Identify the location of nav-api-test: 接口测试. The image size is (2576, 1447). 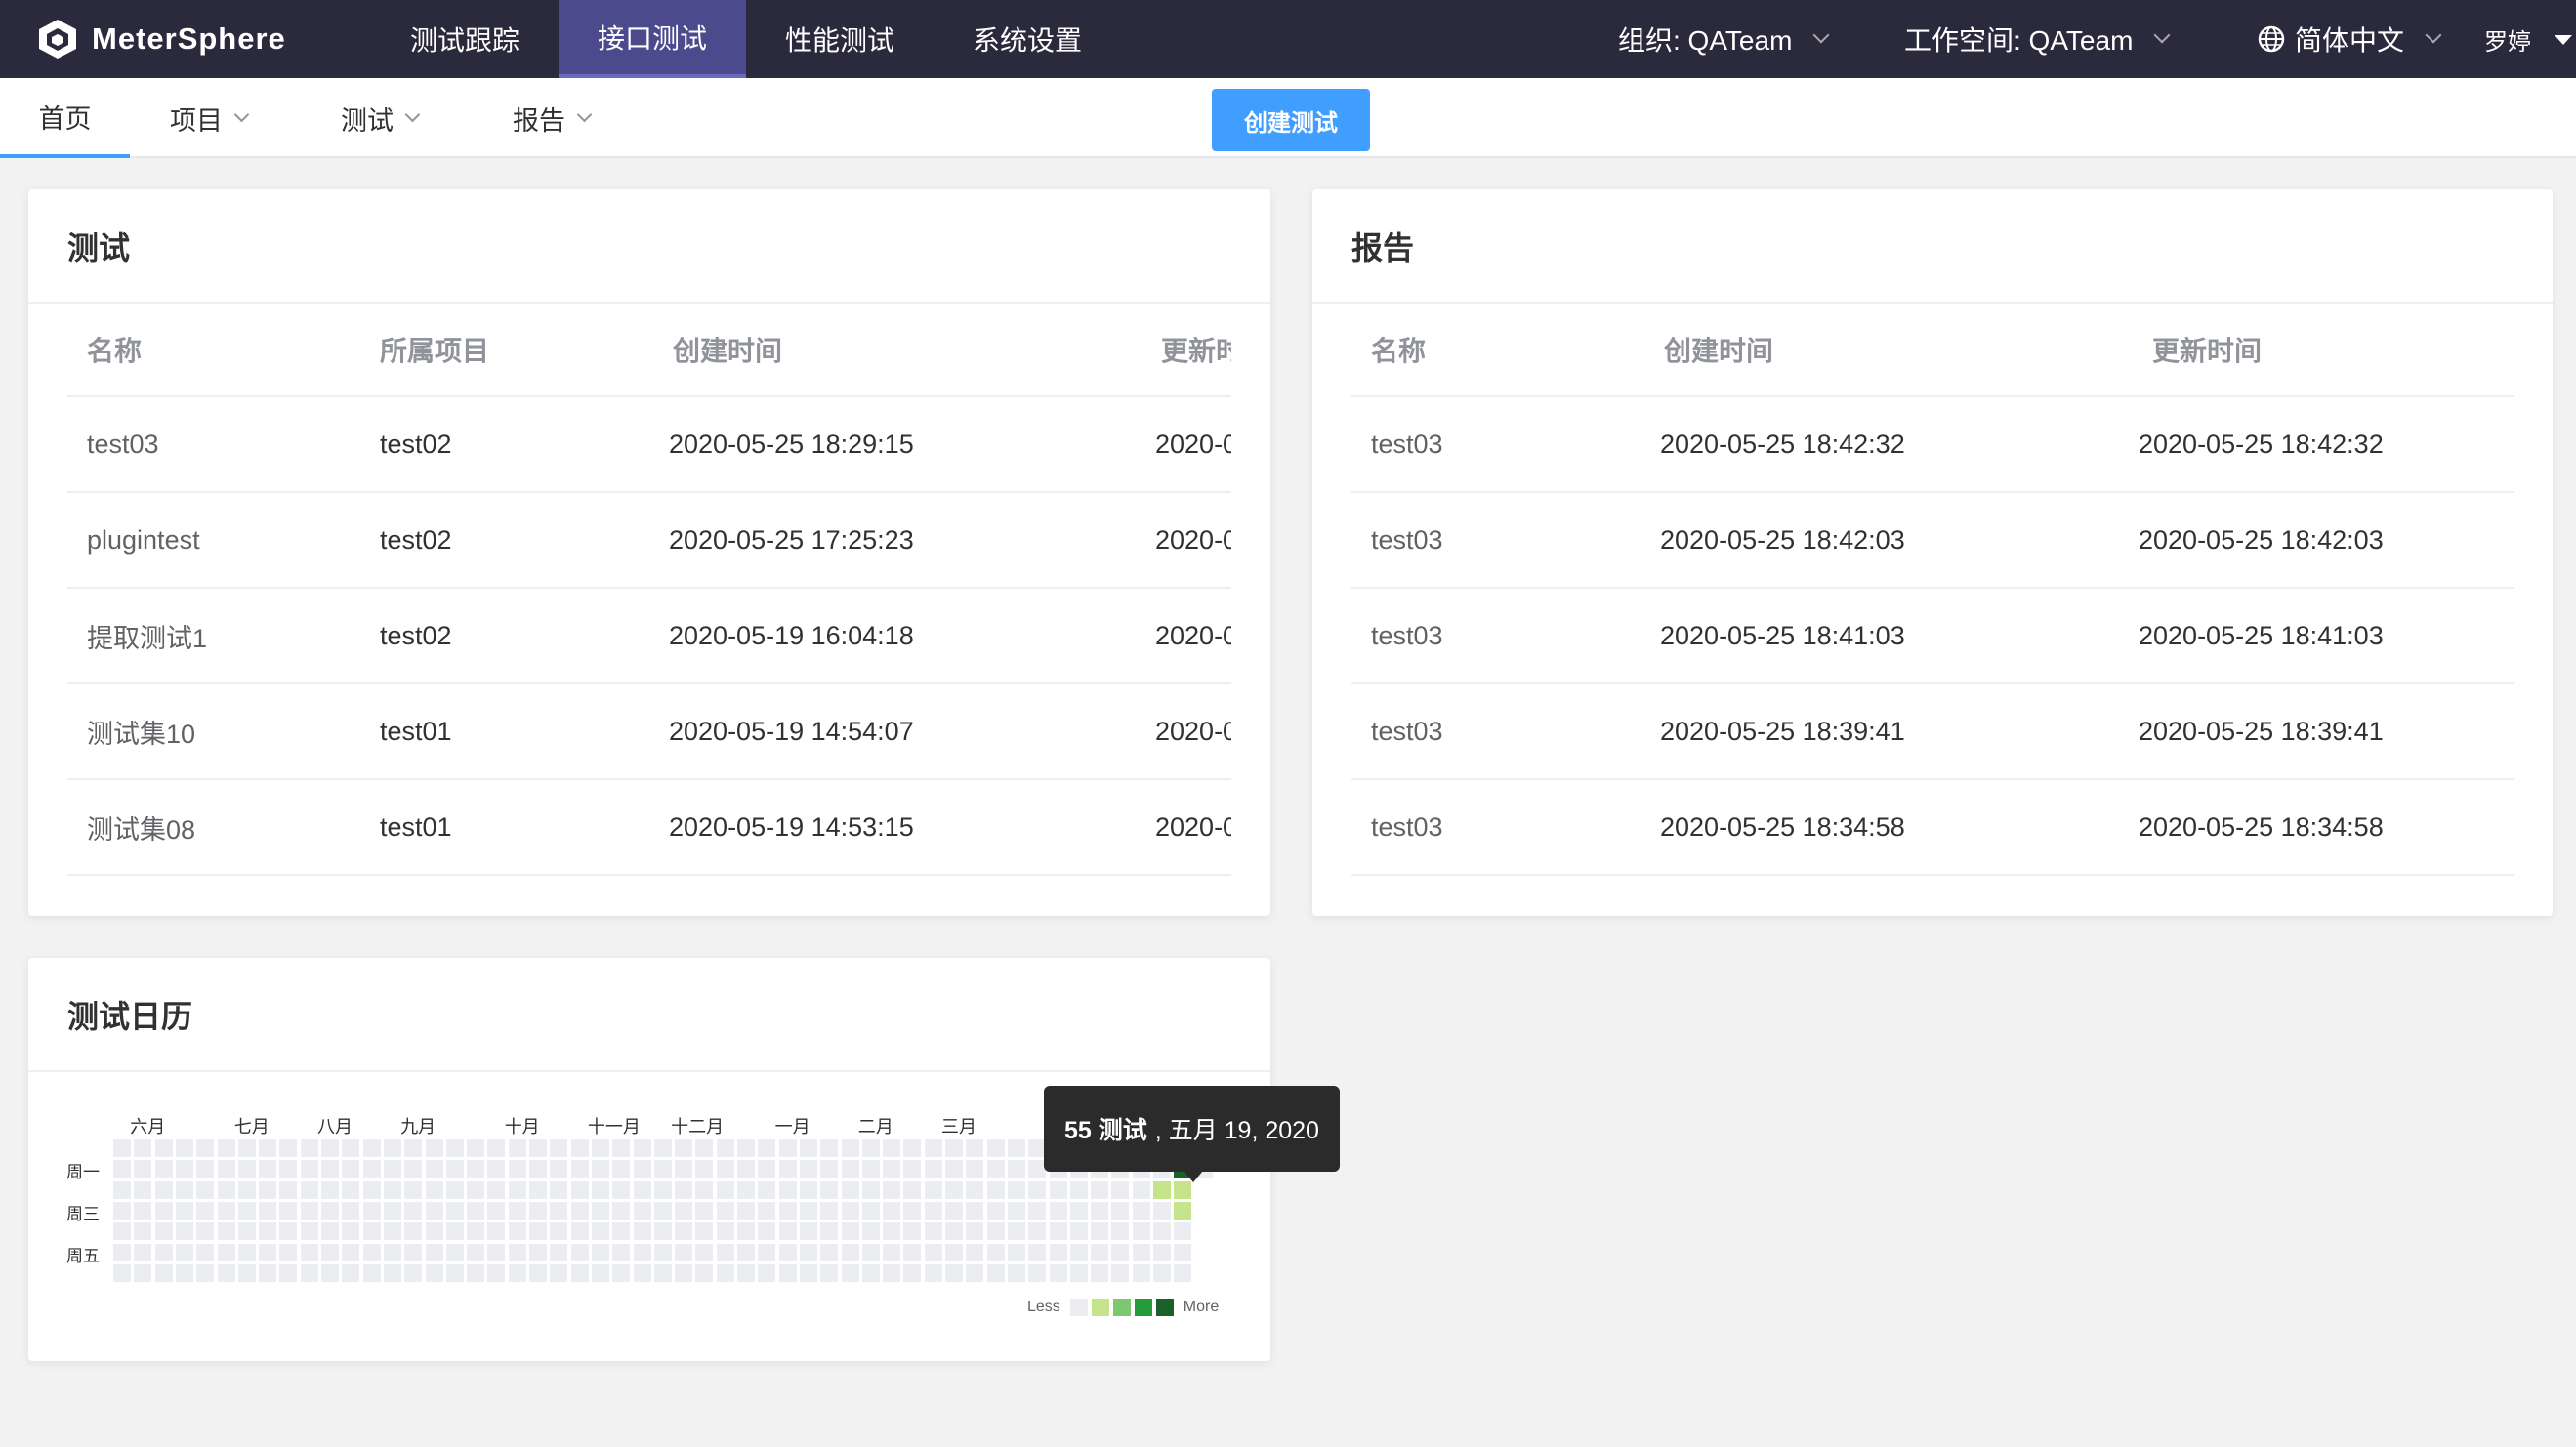
(652, 39).